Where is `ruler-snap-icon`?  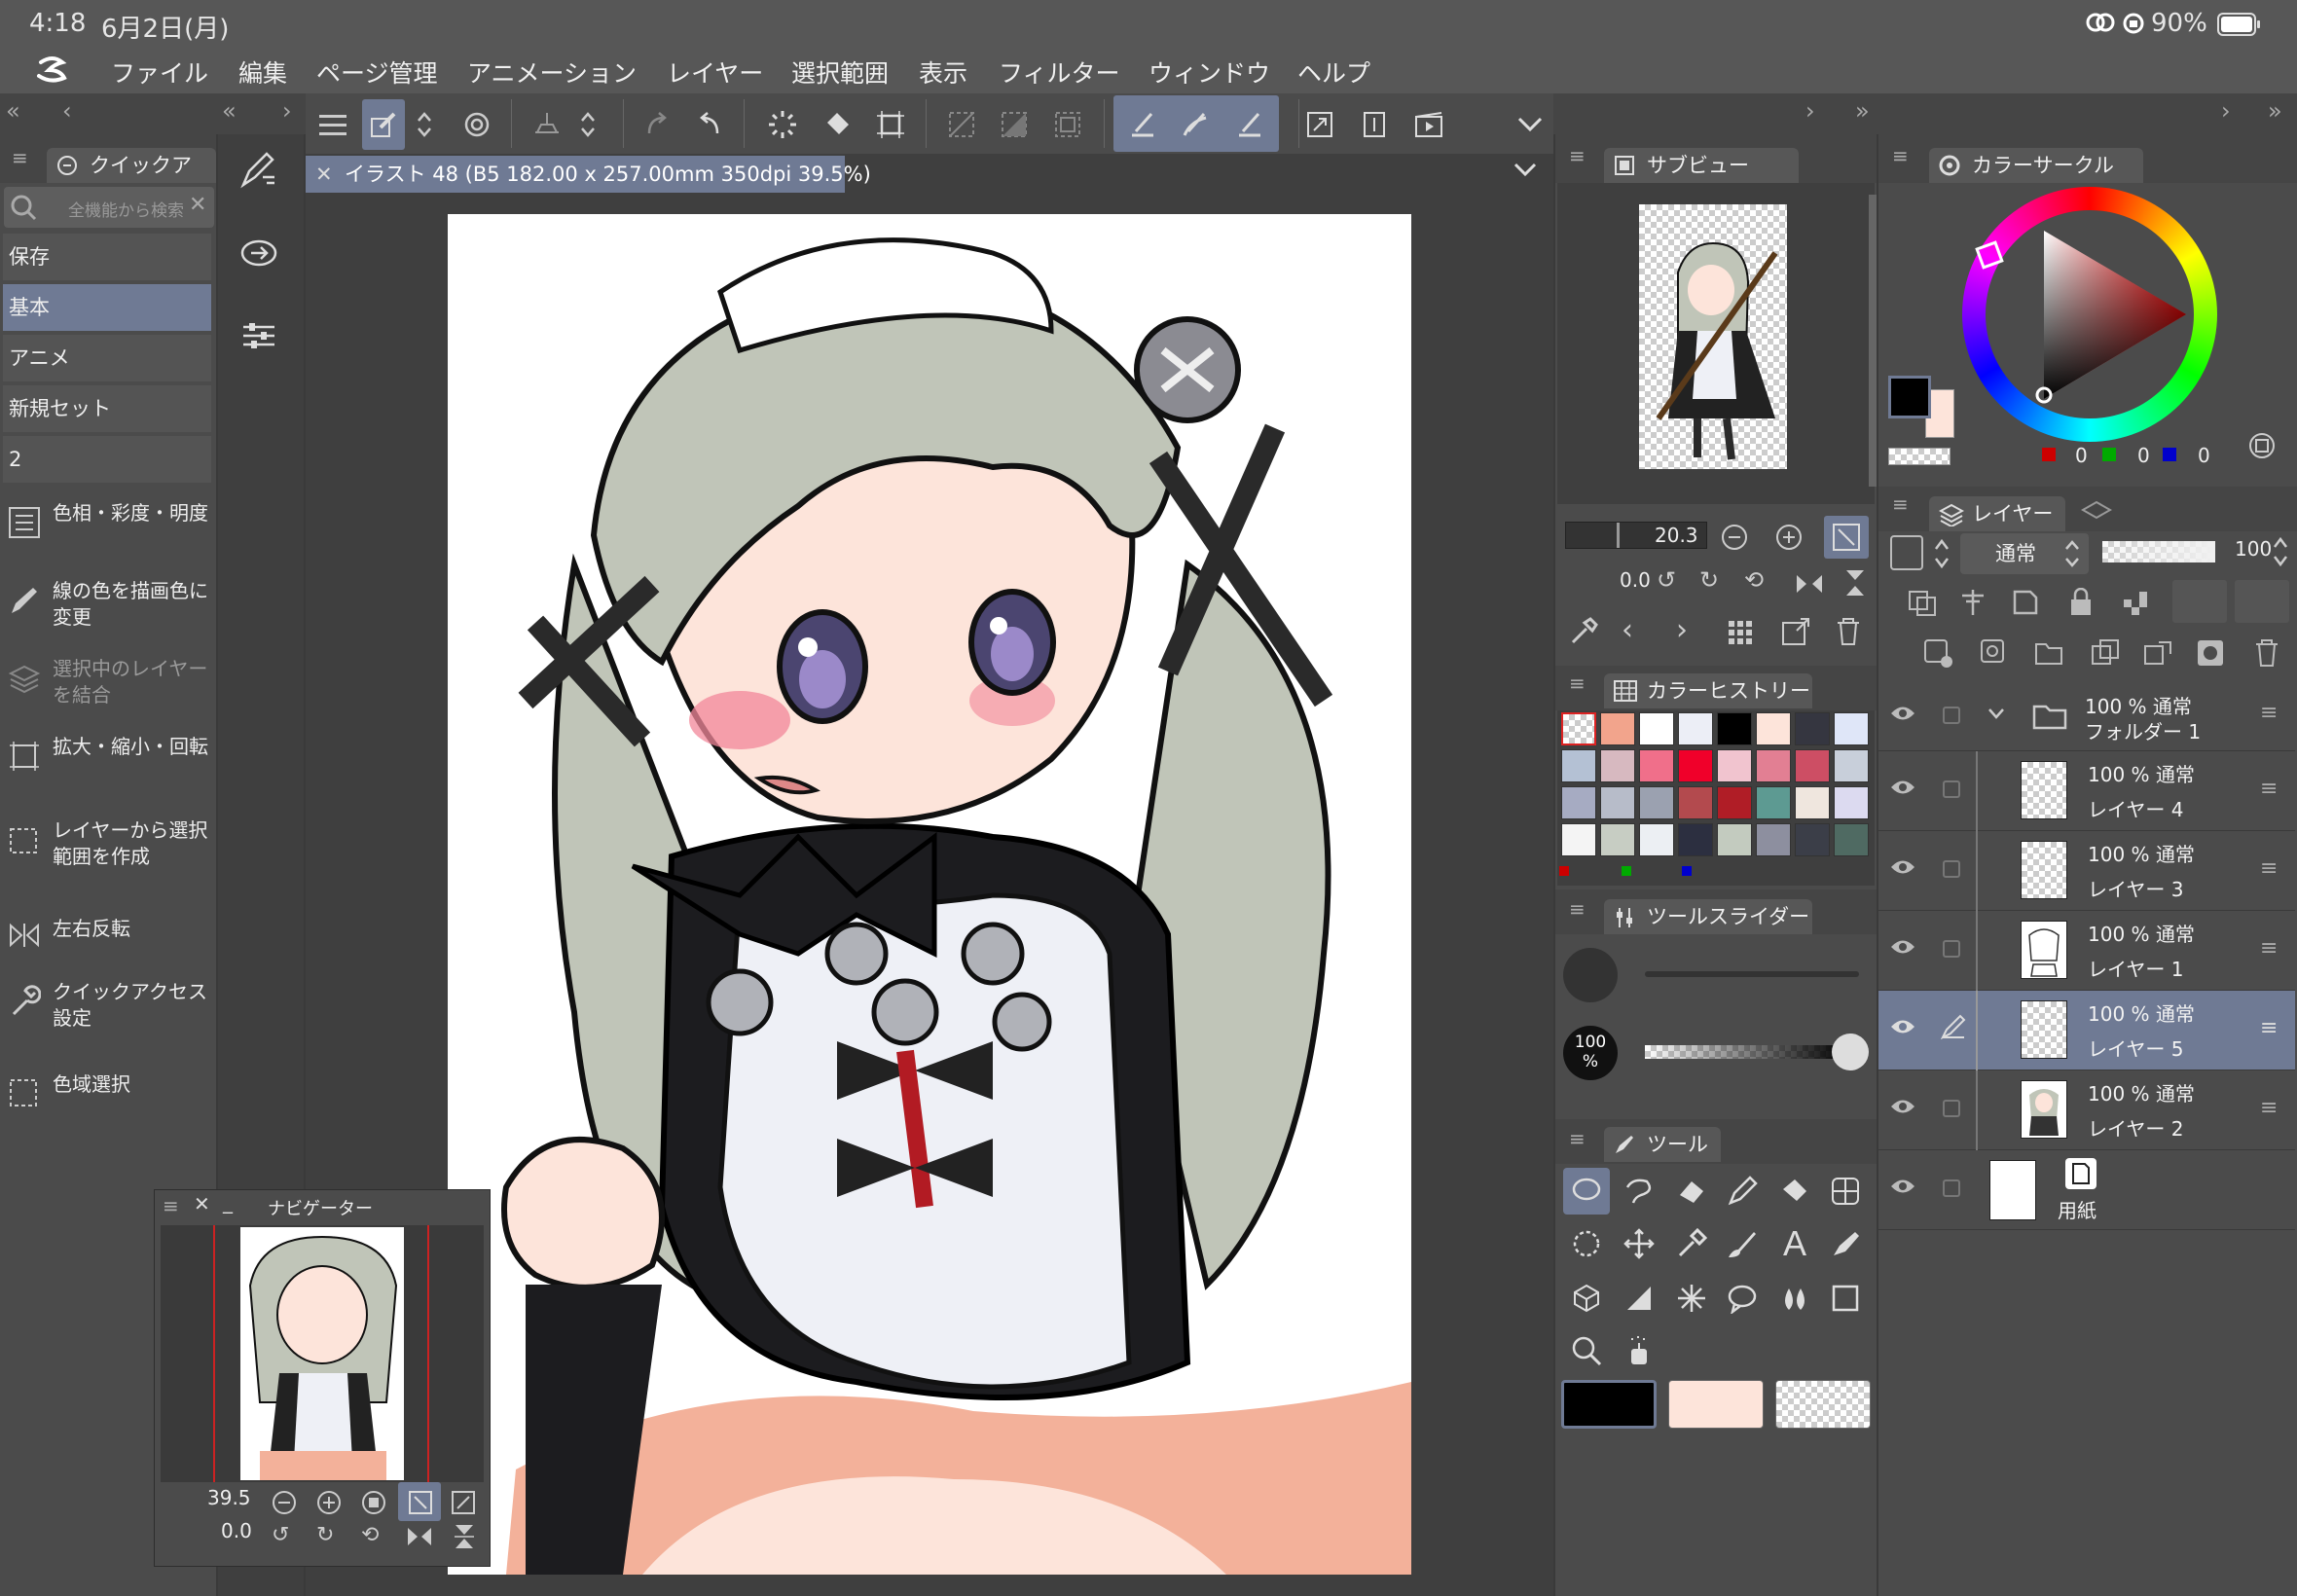 ruler-snap-icon is located at coordinates (1142, 124).